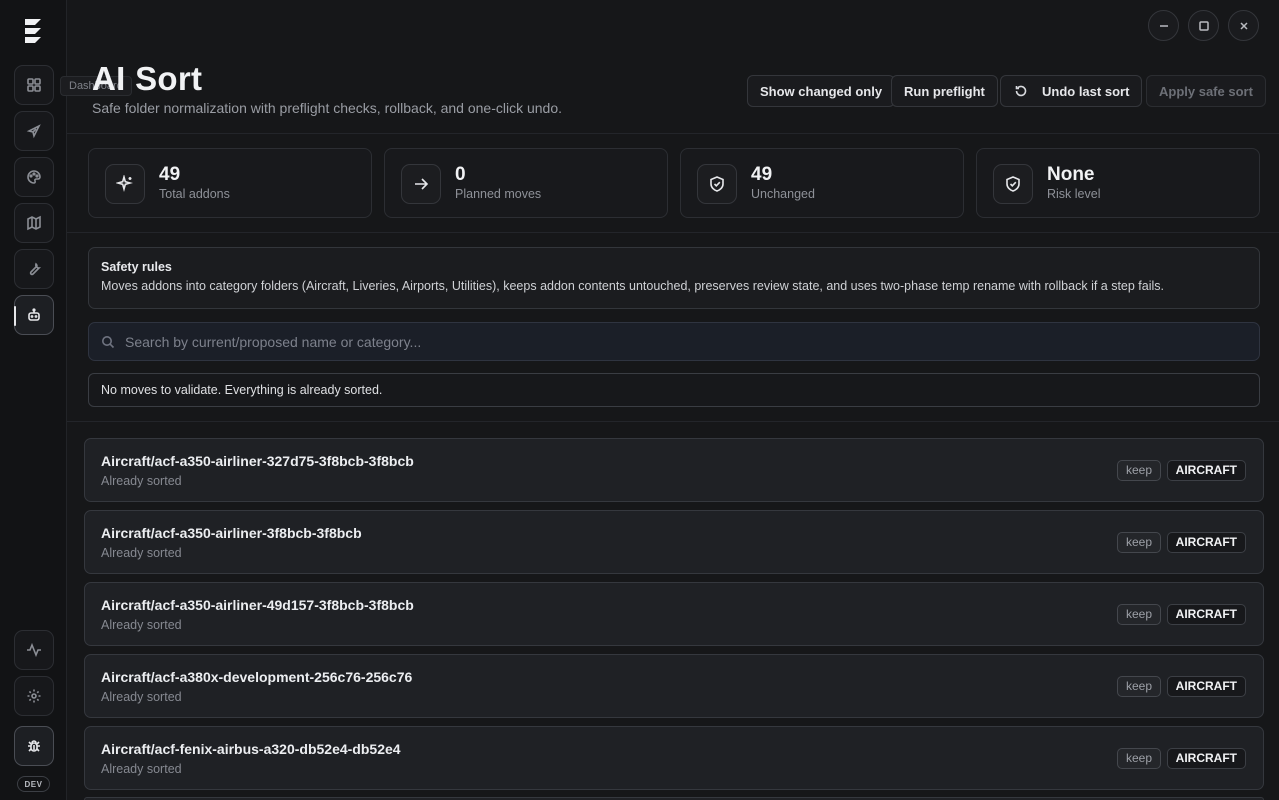  I want to click on sidebar-item-tools, so click(34, 269).